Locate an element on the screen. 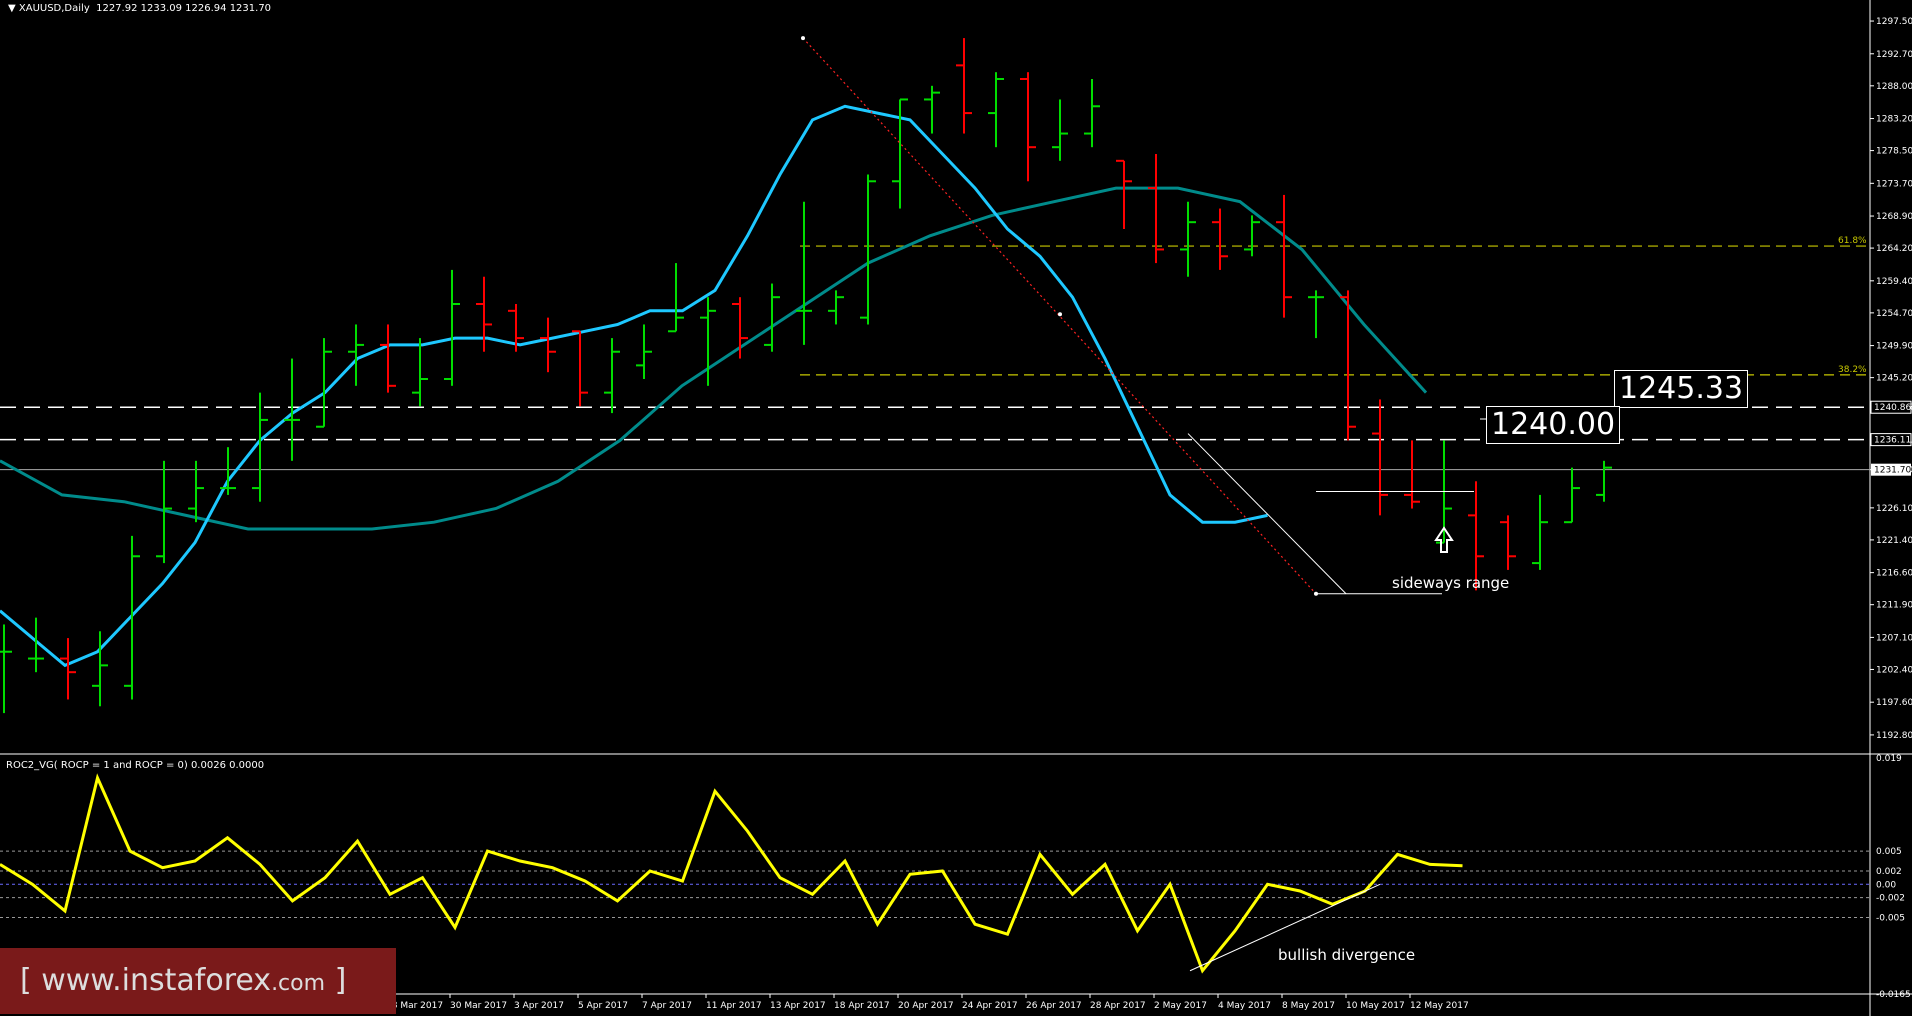  ohlc-readout: 1227.92 1233.09 1226.94 1231.70 is located at coordinates (184, 8).